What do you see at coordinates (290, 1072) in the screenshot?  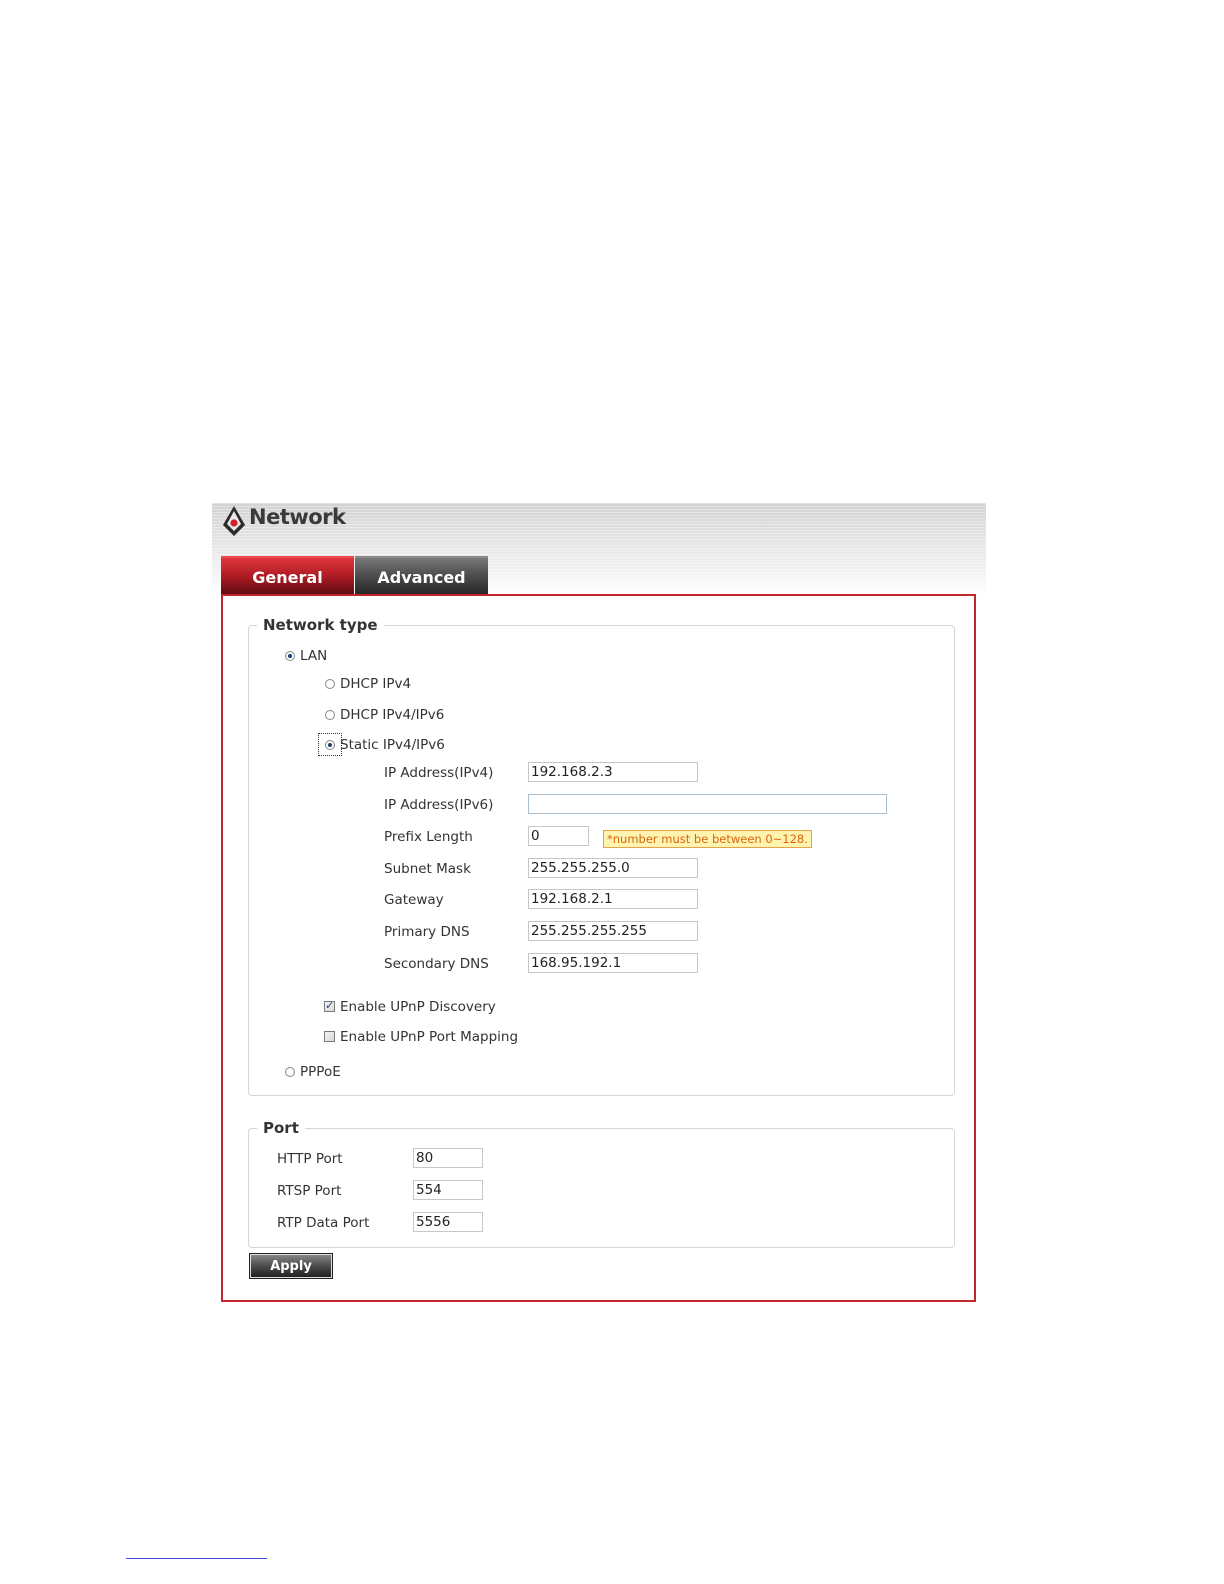 I see `pppoe-radio` at bounding box center [290, 1072].